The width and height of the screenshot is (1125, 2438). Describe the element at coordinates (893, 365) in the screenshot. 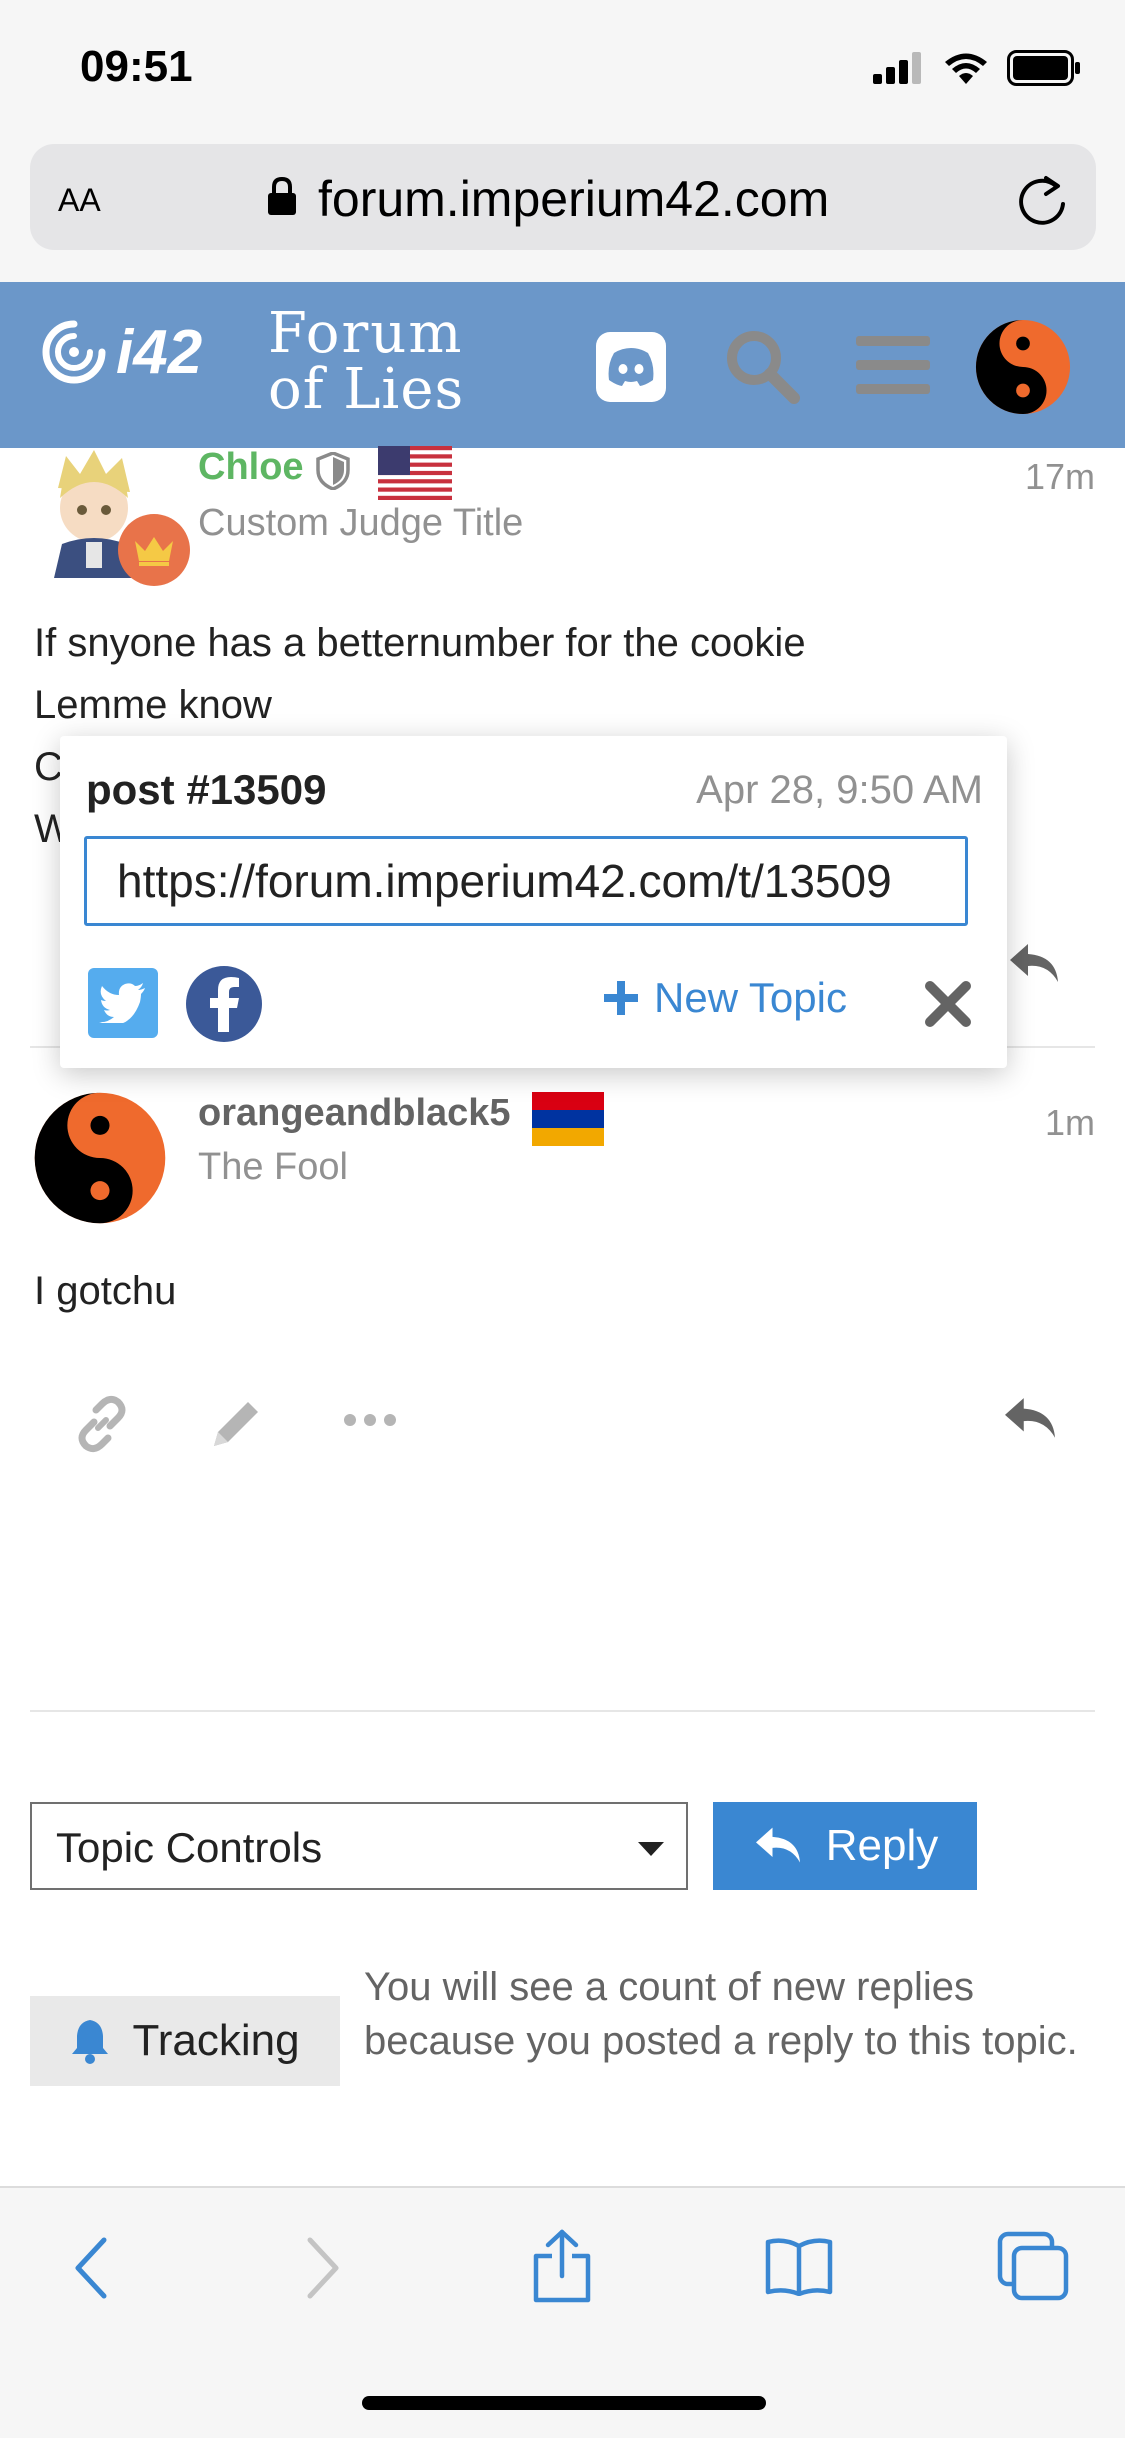

I see `hamburger-menu-icon` at that location.